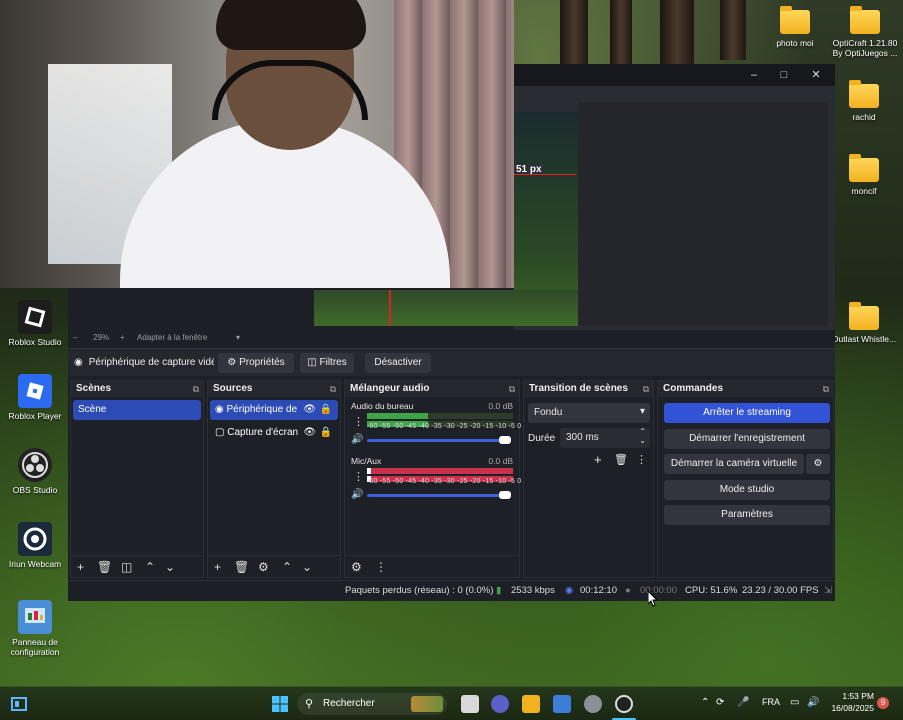 This screenshot has height=720, width=903. I want to click on studio-mode-button: Mode studio, so click(747, 490).